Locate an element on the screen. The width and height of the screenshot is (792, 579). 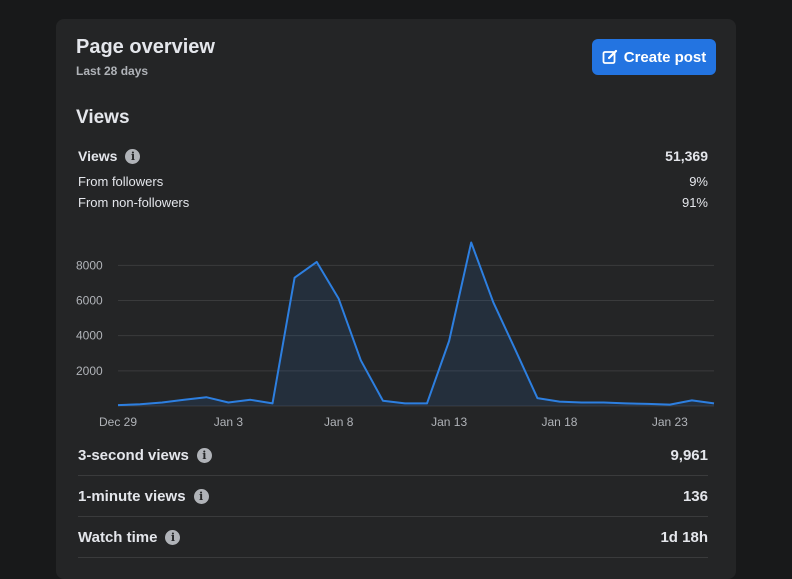
breakdown-row-non-followers: From non-followers 91% is located at coordinates (393, 202).